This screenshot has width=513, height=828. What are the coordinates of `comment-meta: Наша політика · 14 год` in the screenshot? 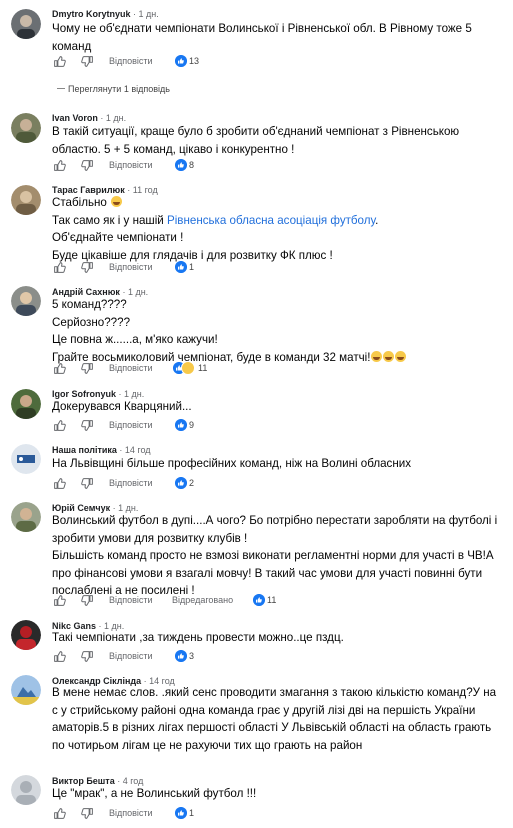 It's located at (101, 450).